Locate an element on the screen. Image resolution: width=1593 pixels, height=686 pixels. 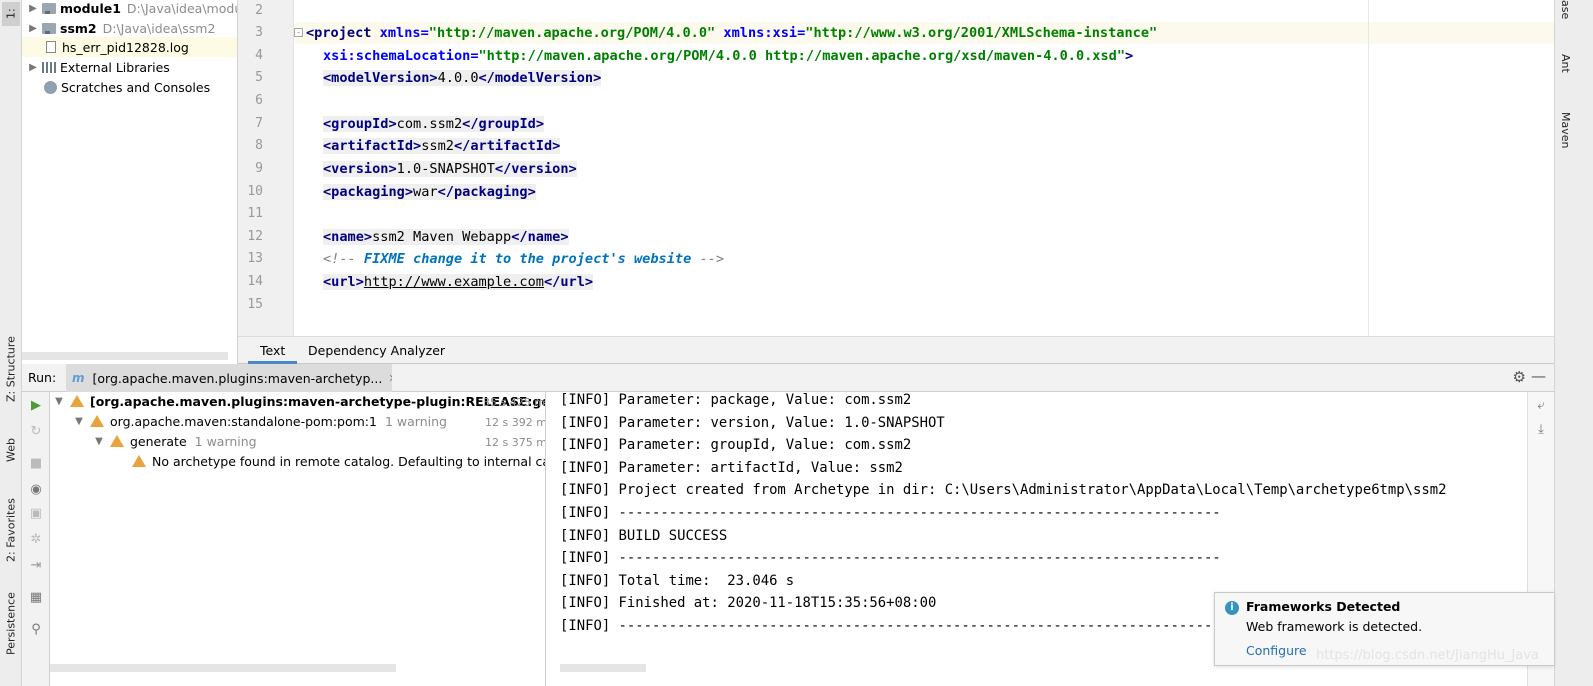
console-line: [INFO] Total time: 23.046 s is located at coordinates (677, 580).